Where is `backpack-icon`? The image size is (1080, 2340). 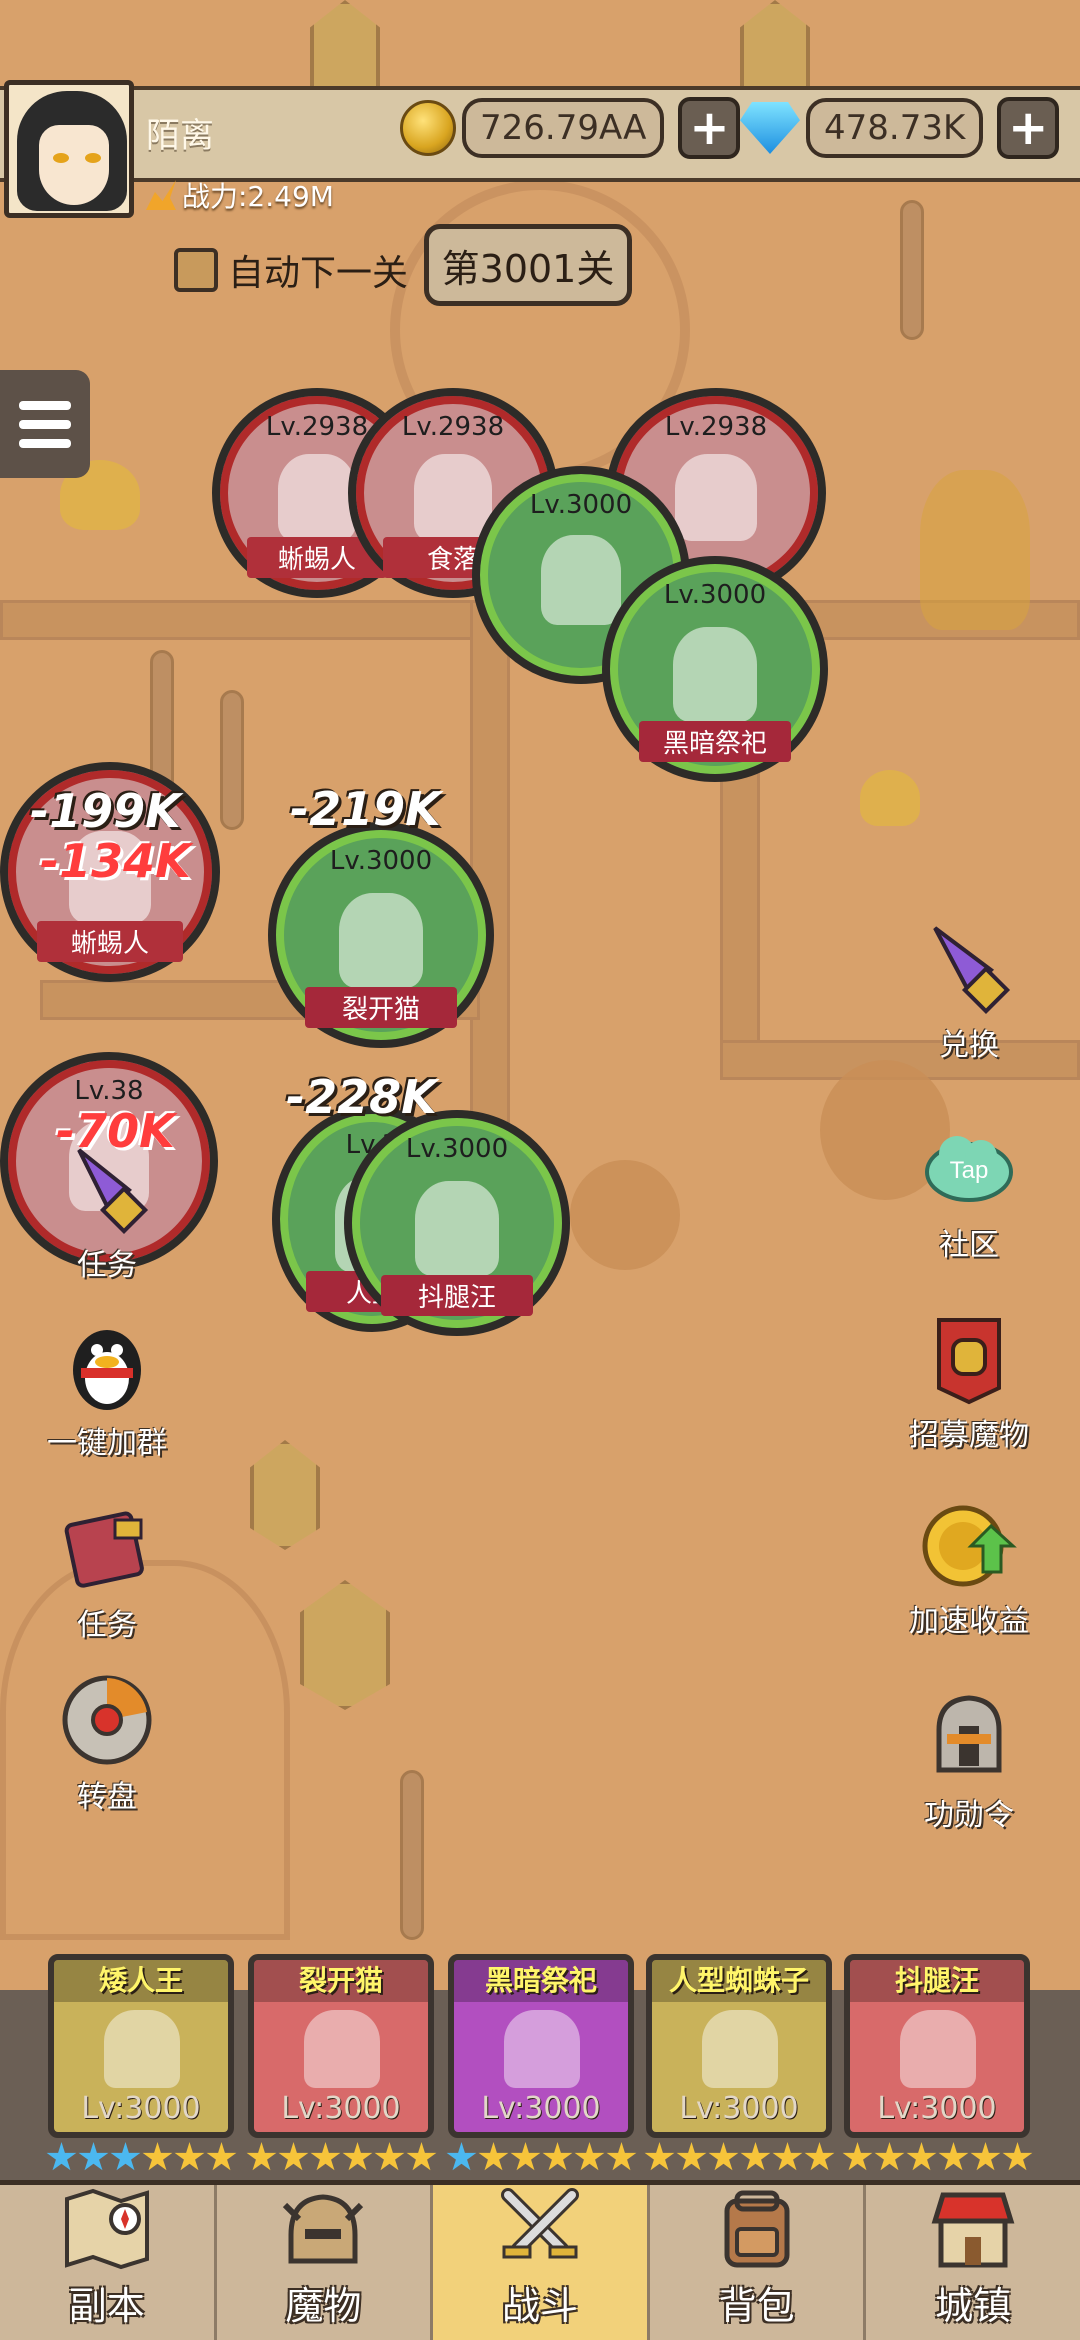
backpack-icon is located at coordinates (757, 2229).